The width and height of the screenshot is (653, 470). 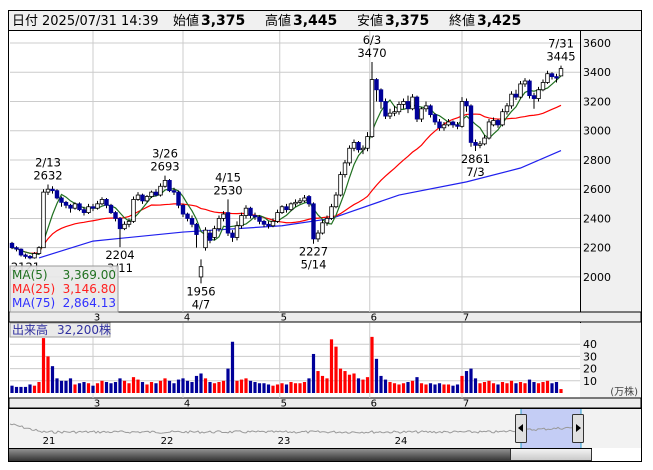 What do you see at coordinates (100, 21) in the screenshot?
I see `datetime: 2025/07/31 14:39` at bounding box center [100, 21].